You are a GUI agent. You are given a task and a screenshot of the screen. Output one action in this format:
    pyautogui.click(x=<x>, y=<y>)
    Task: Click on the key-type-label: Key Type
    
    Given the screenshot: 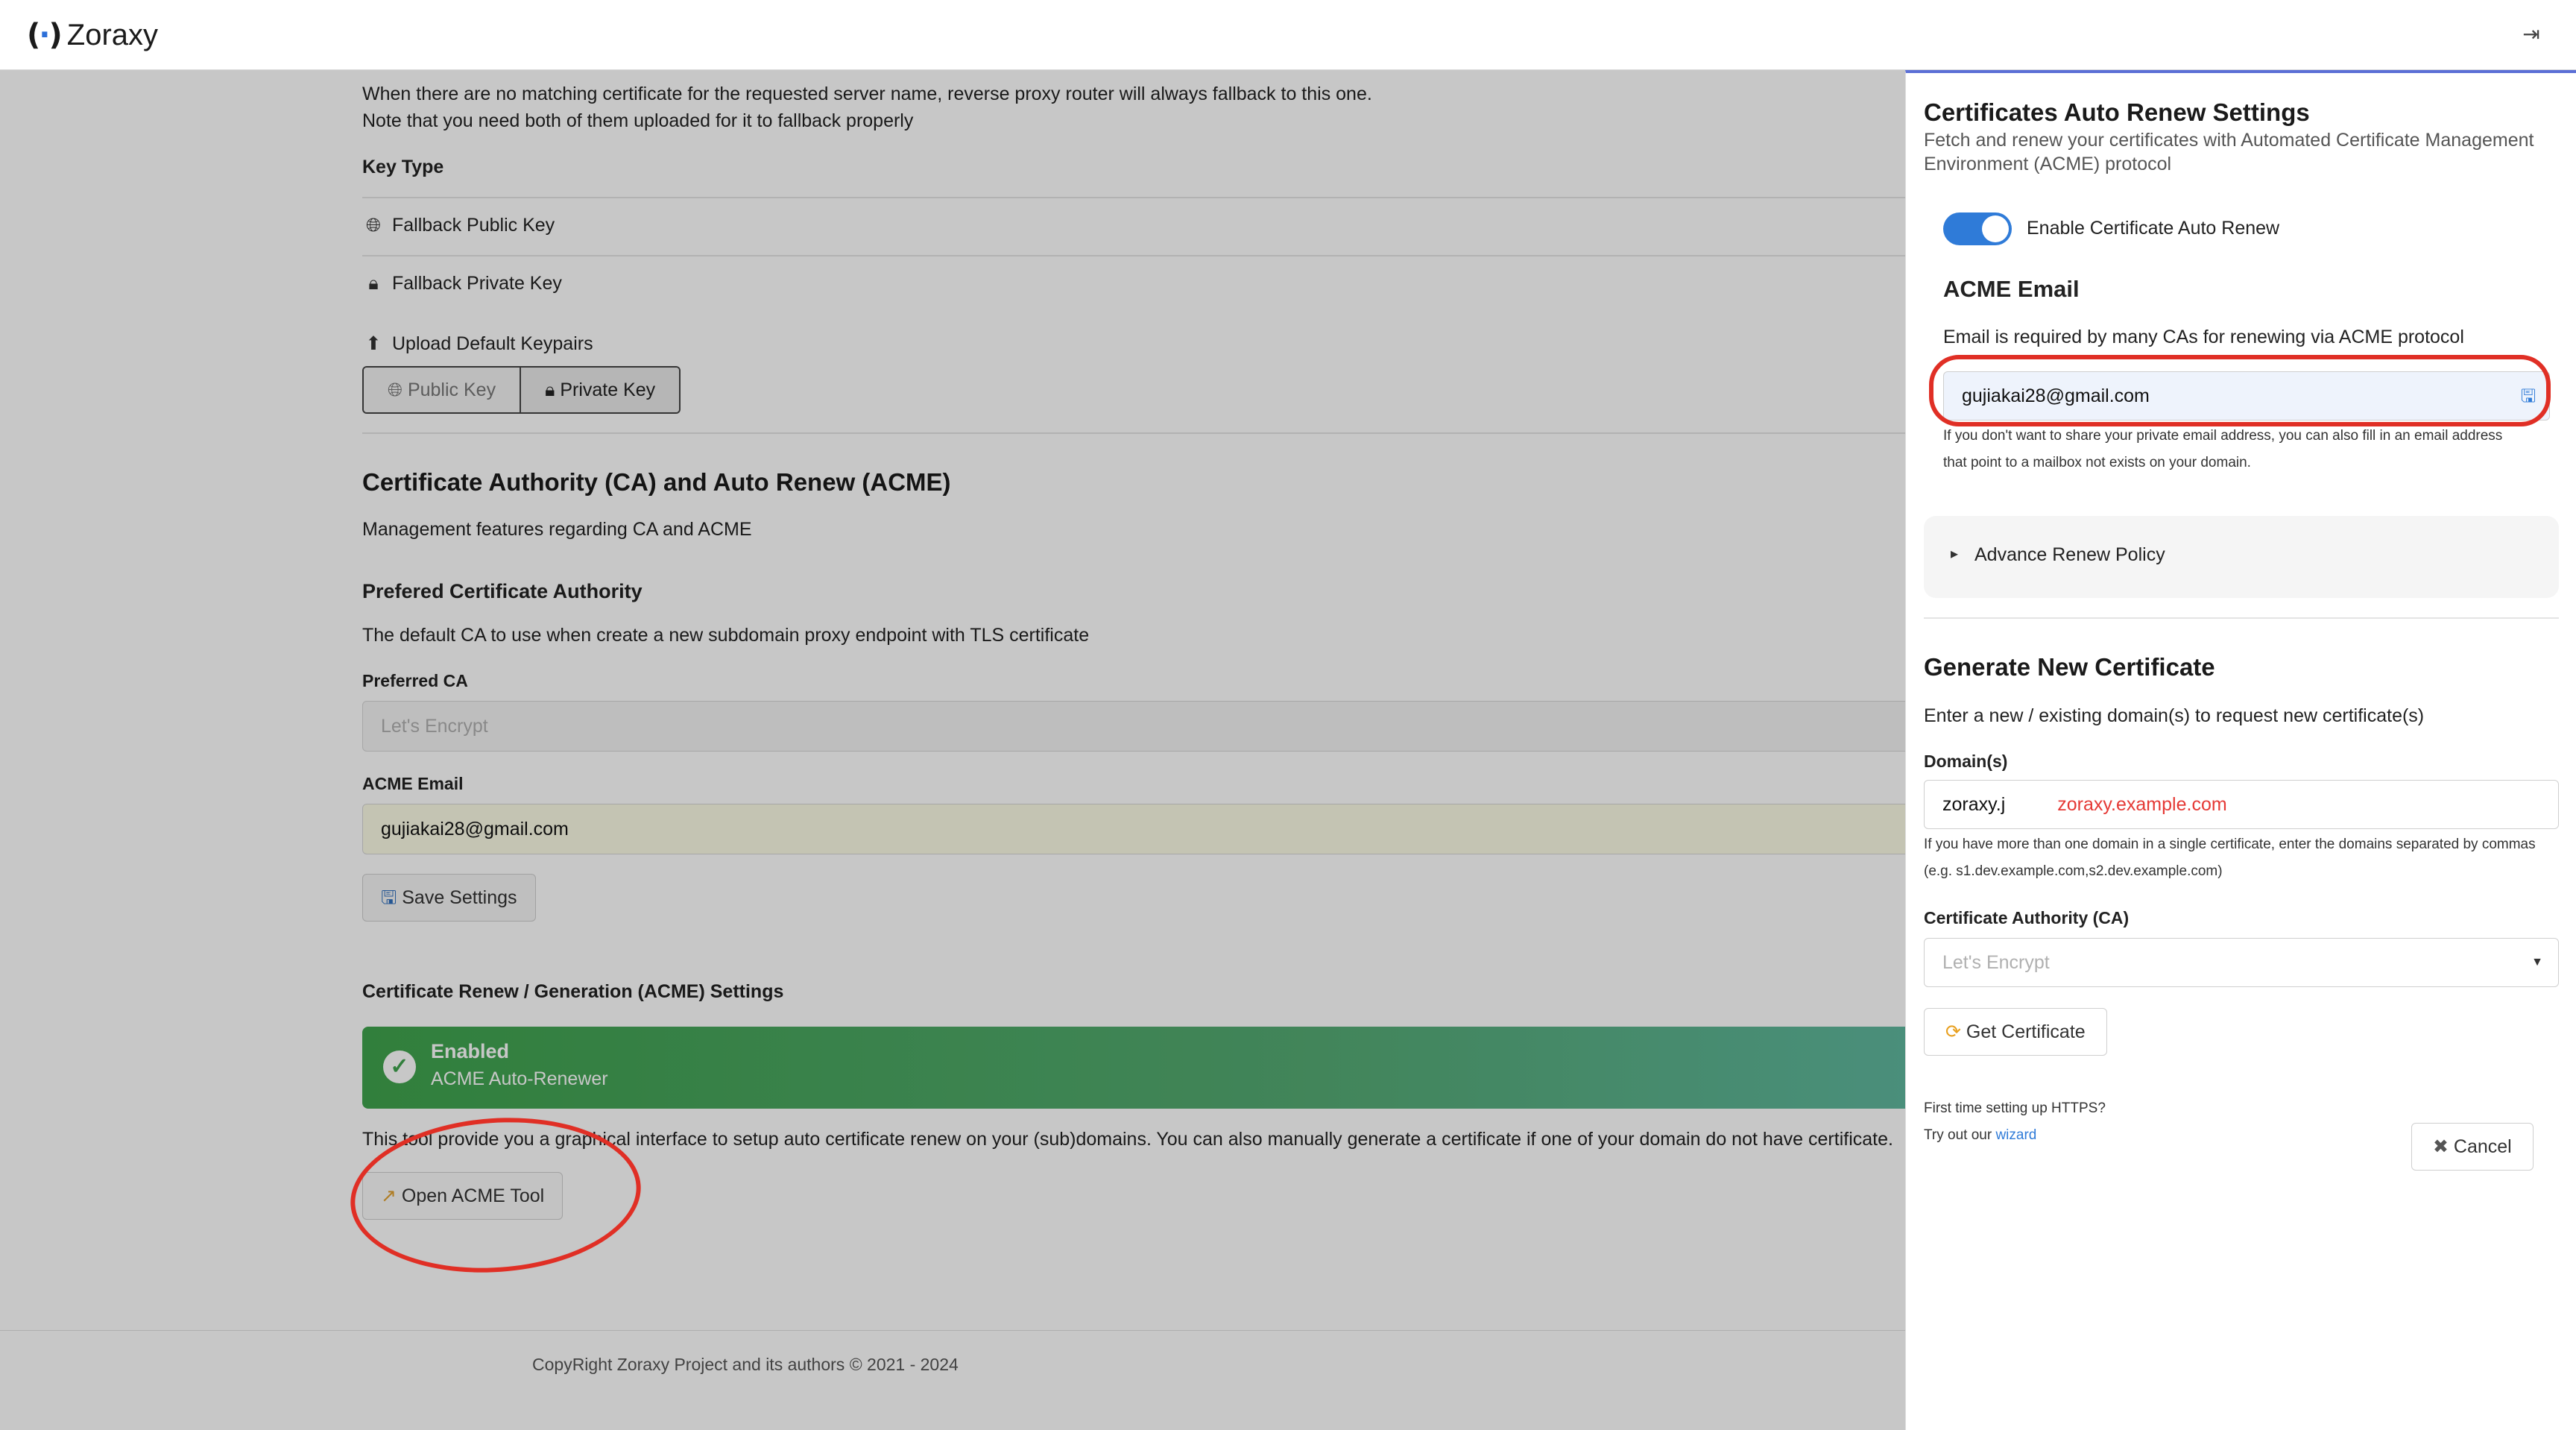 What is the action you would take?
    pyautogui.click(x=403, y=167)
    